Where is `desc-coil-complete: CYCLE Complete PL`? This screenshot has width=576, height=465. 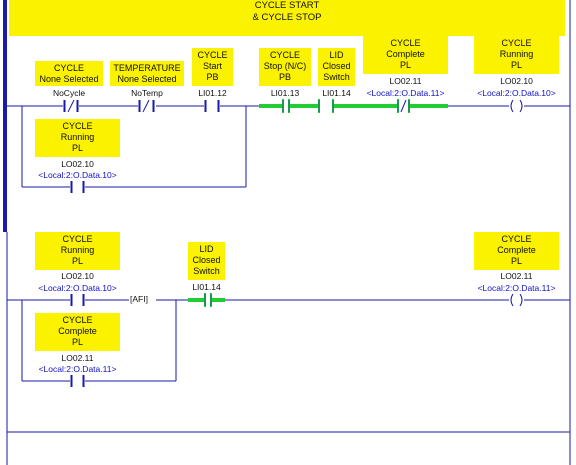
desc-coil-complete: CYCLE Complete PL is located at coordinates (516, 251).